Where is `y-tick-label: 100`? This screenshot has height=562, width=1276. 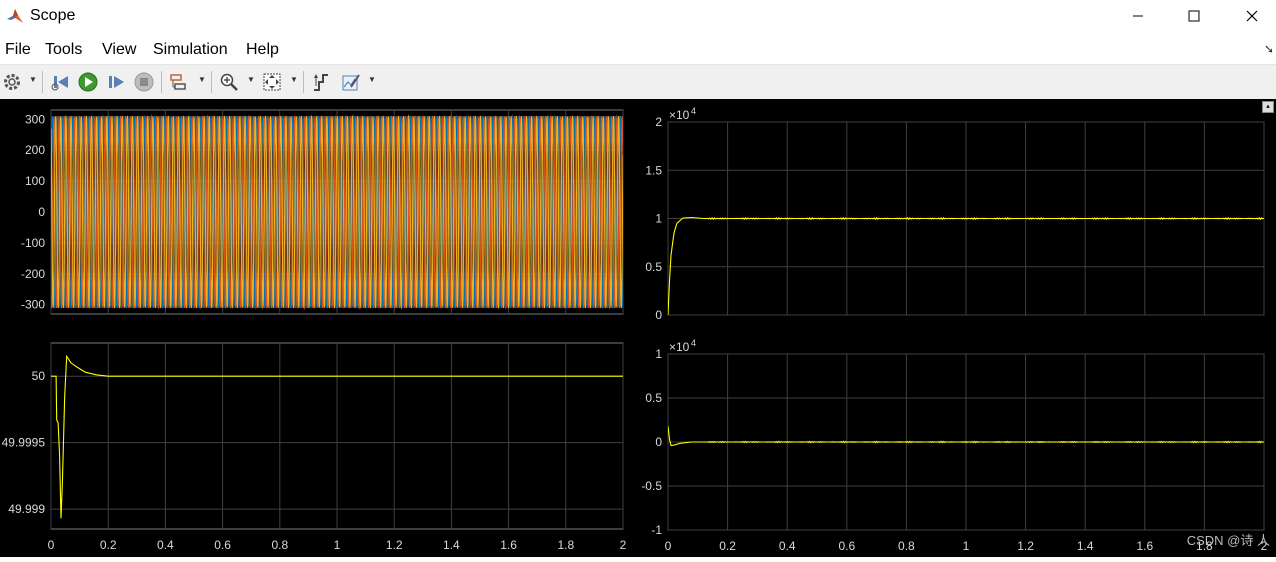 y-tick-label: 100 is located at coordinates (35, 181).